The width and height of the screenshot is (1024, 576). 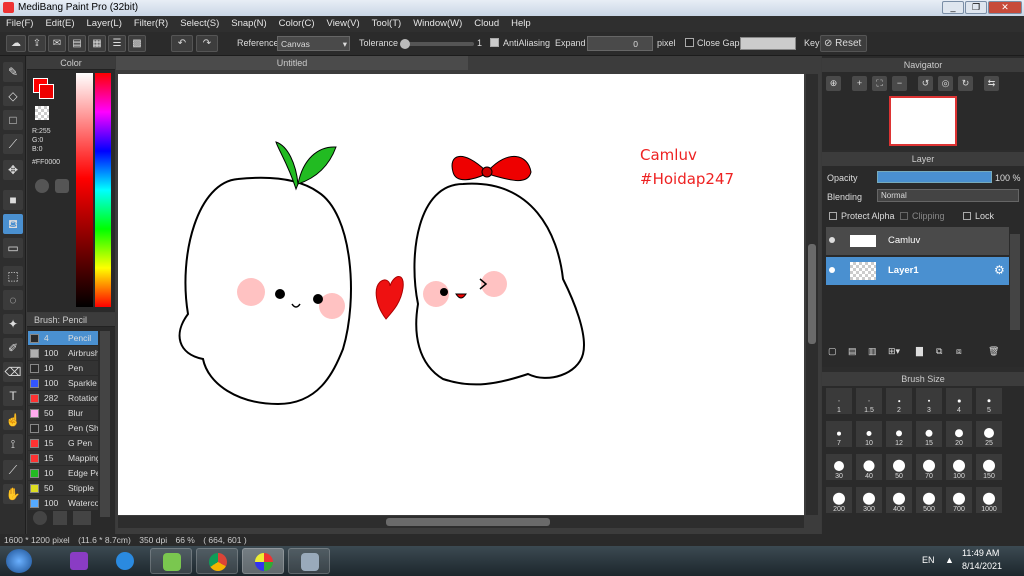 I want to click on brush-item: 50 Blur, so click(x=63, y=413).